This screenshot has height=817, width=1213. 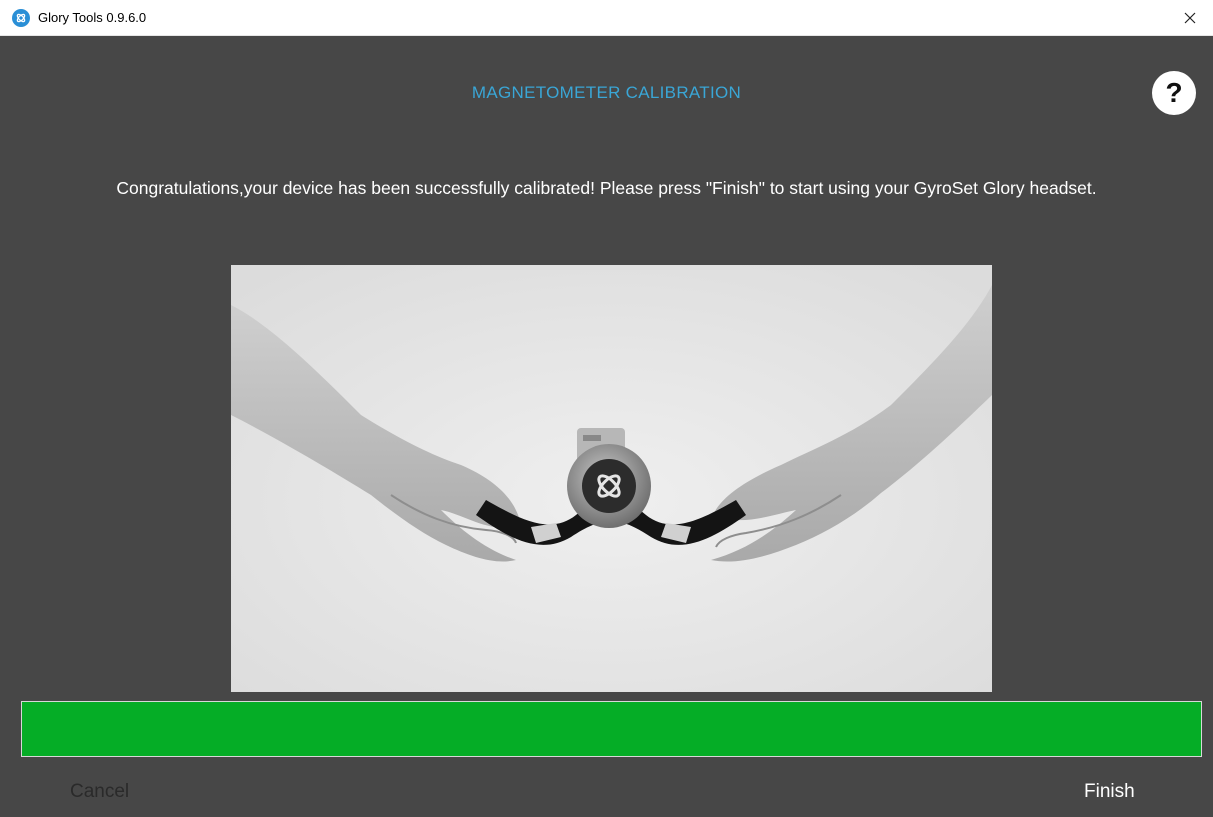 What do you see at coordinates (99, 792) in the screenshot?
I see `cancel-button: Cancel` at bounding box center [99, 792].